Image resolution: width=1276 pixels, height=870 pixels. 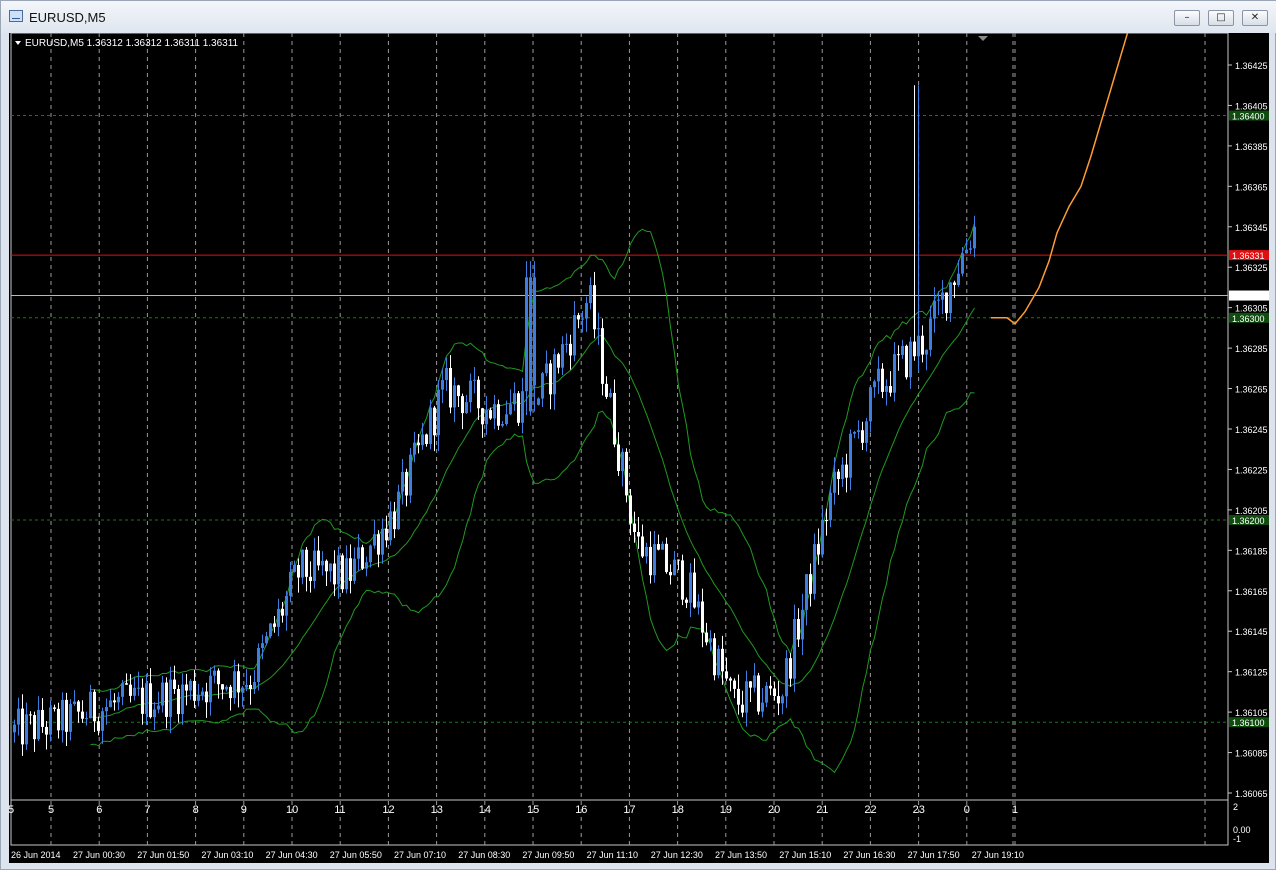 I want to click on date-label: 27 Jun 05:50, so click(x=356, y=855).